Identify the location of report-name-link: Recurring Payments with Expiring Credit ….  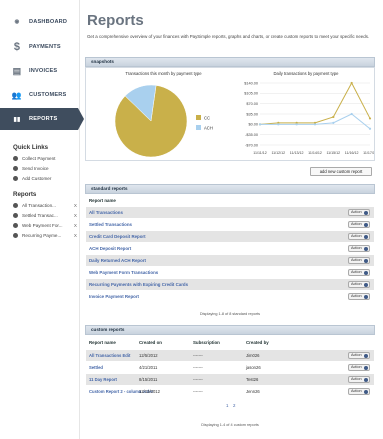
(138, 284).